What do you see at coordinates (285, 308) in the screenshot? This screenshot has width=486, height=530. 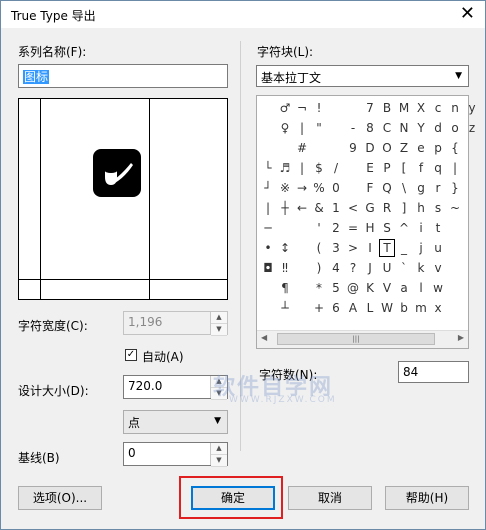 I see `char-cell: ┴` at bounding box center [285, 308].